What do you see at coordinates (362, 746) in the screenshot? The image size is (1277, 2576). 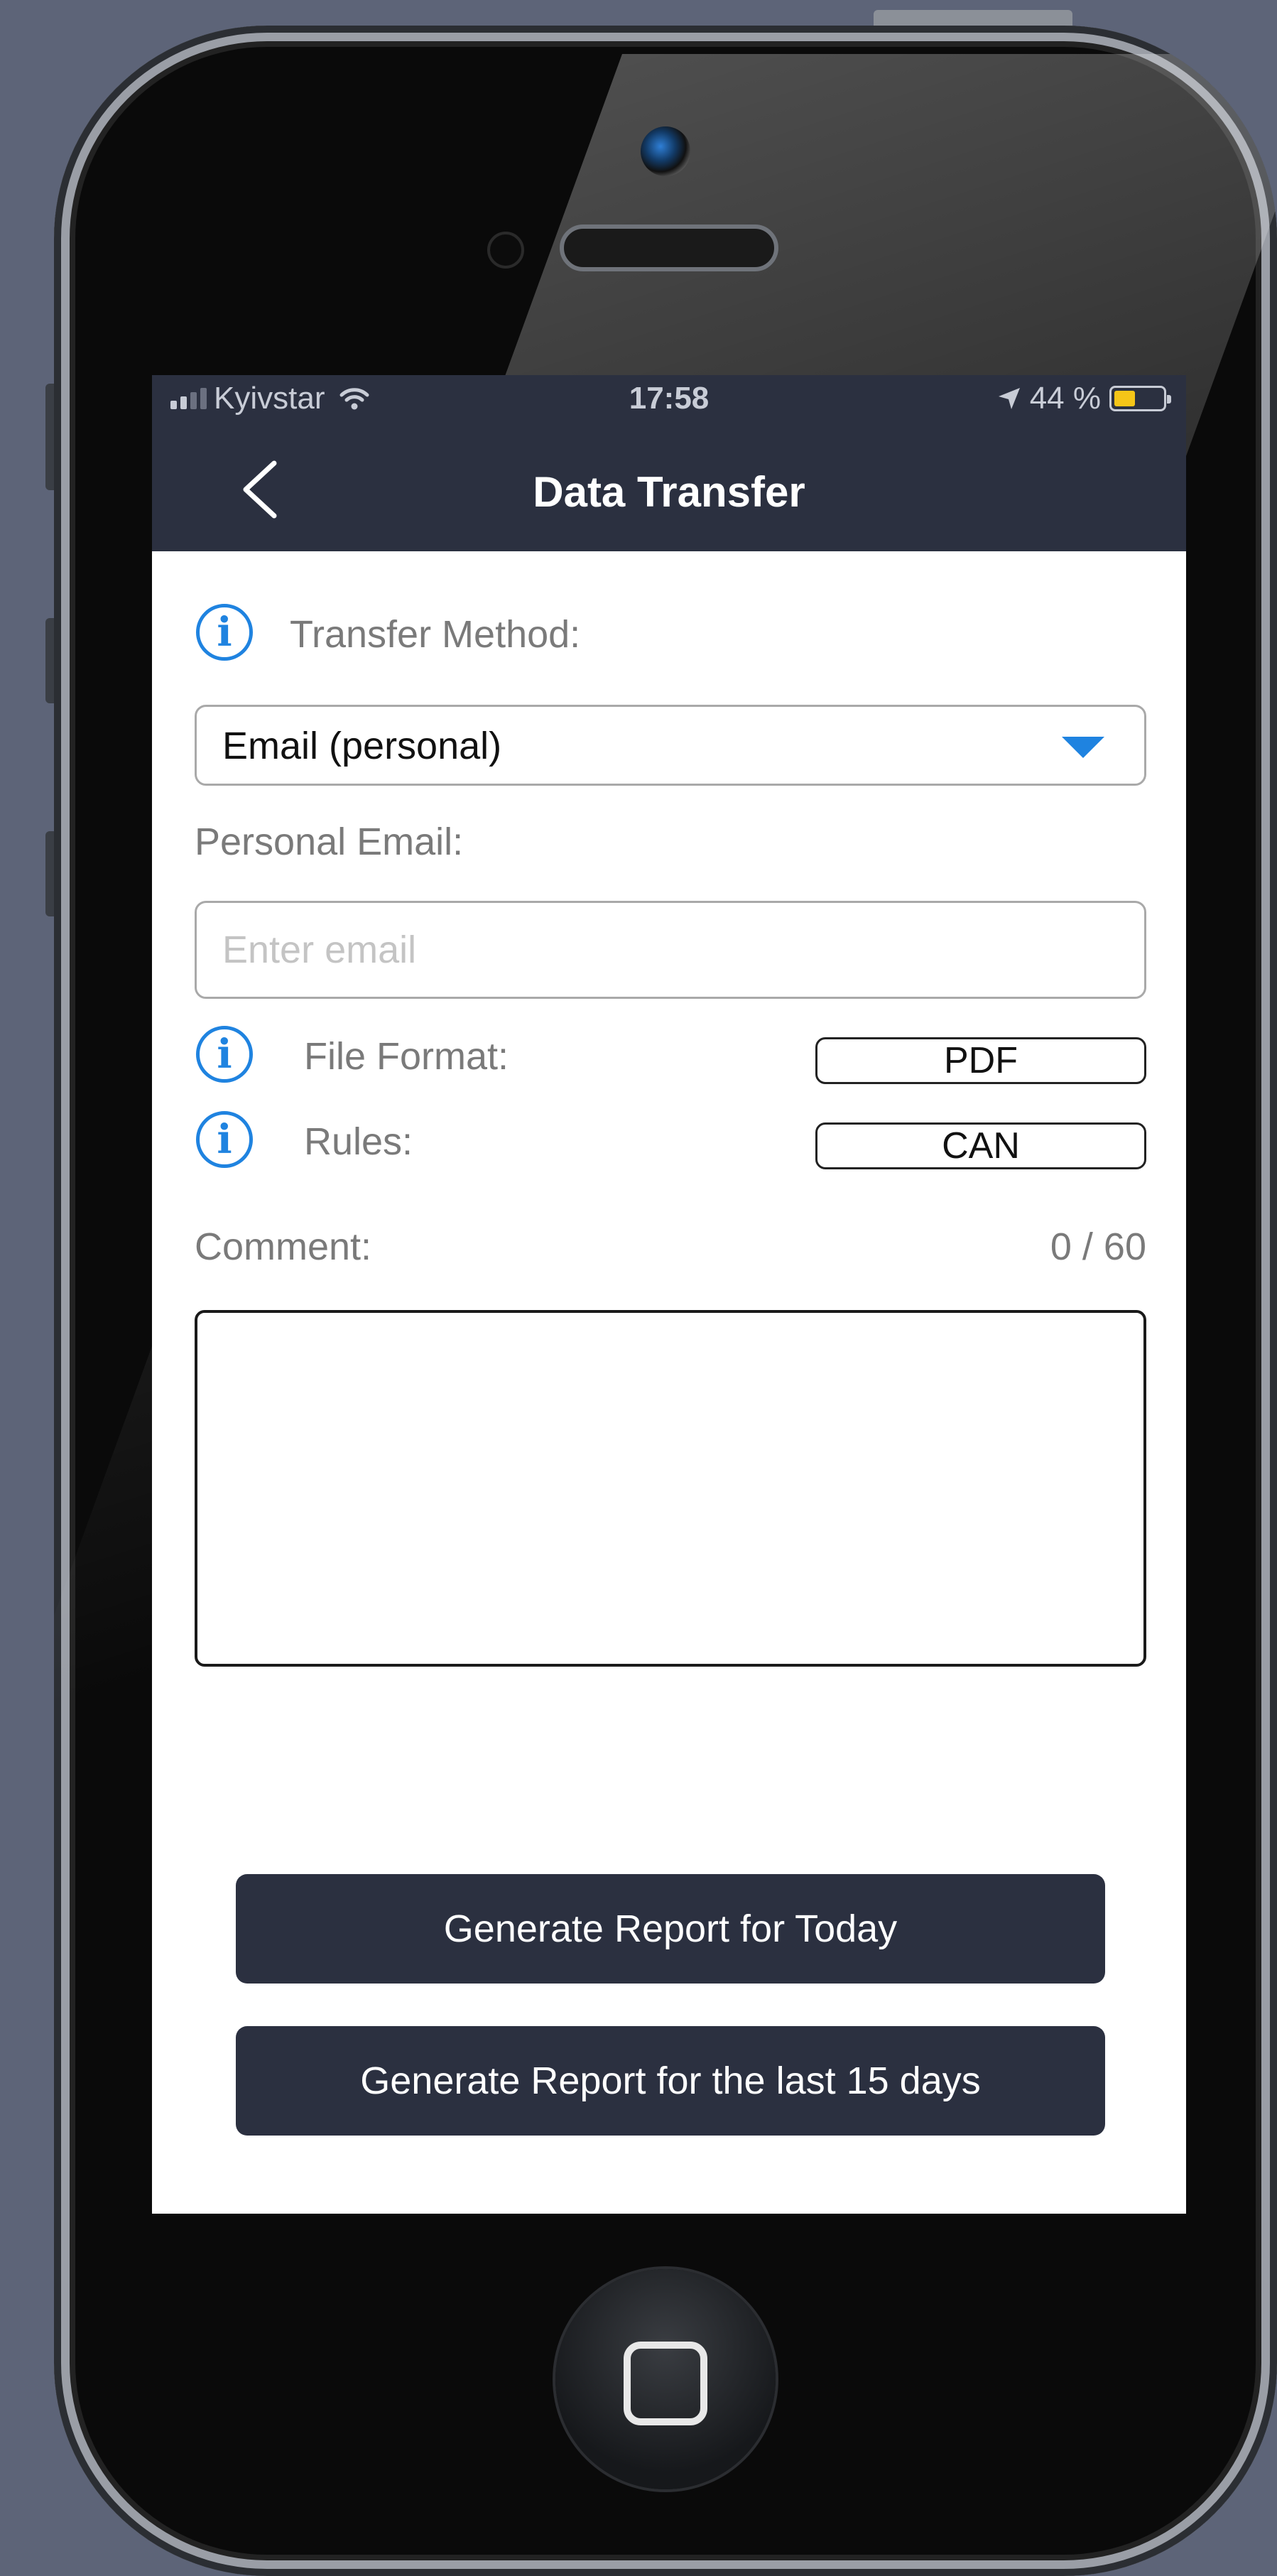 I see `transfer-method-value: Email (personal)` at bounding box center [362, 746].